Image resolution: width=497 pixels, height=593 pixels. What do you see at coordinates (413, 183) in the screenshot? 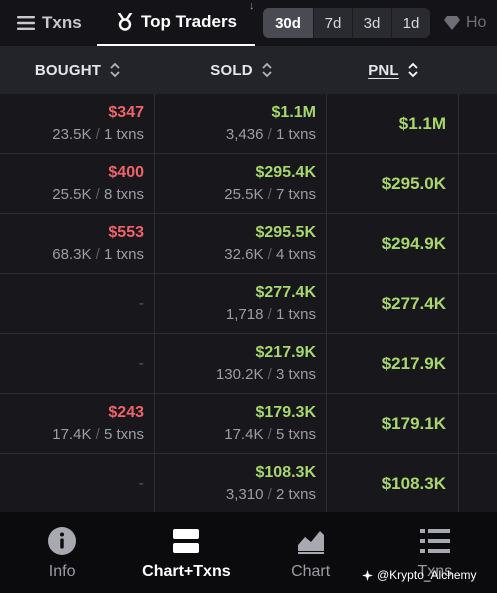
I see `pnl-value: $295.0K` at bounding box center [413, 183].